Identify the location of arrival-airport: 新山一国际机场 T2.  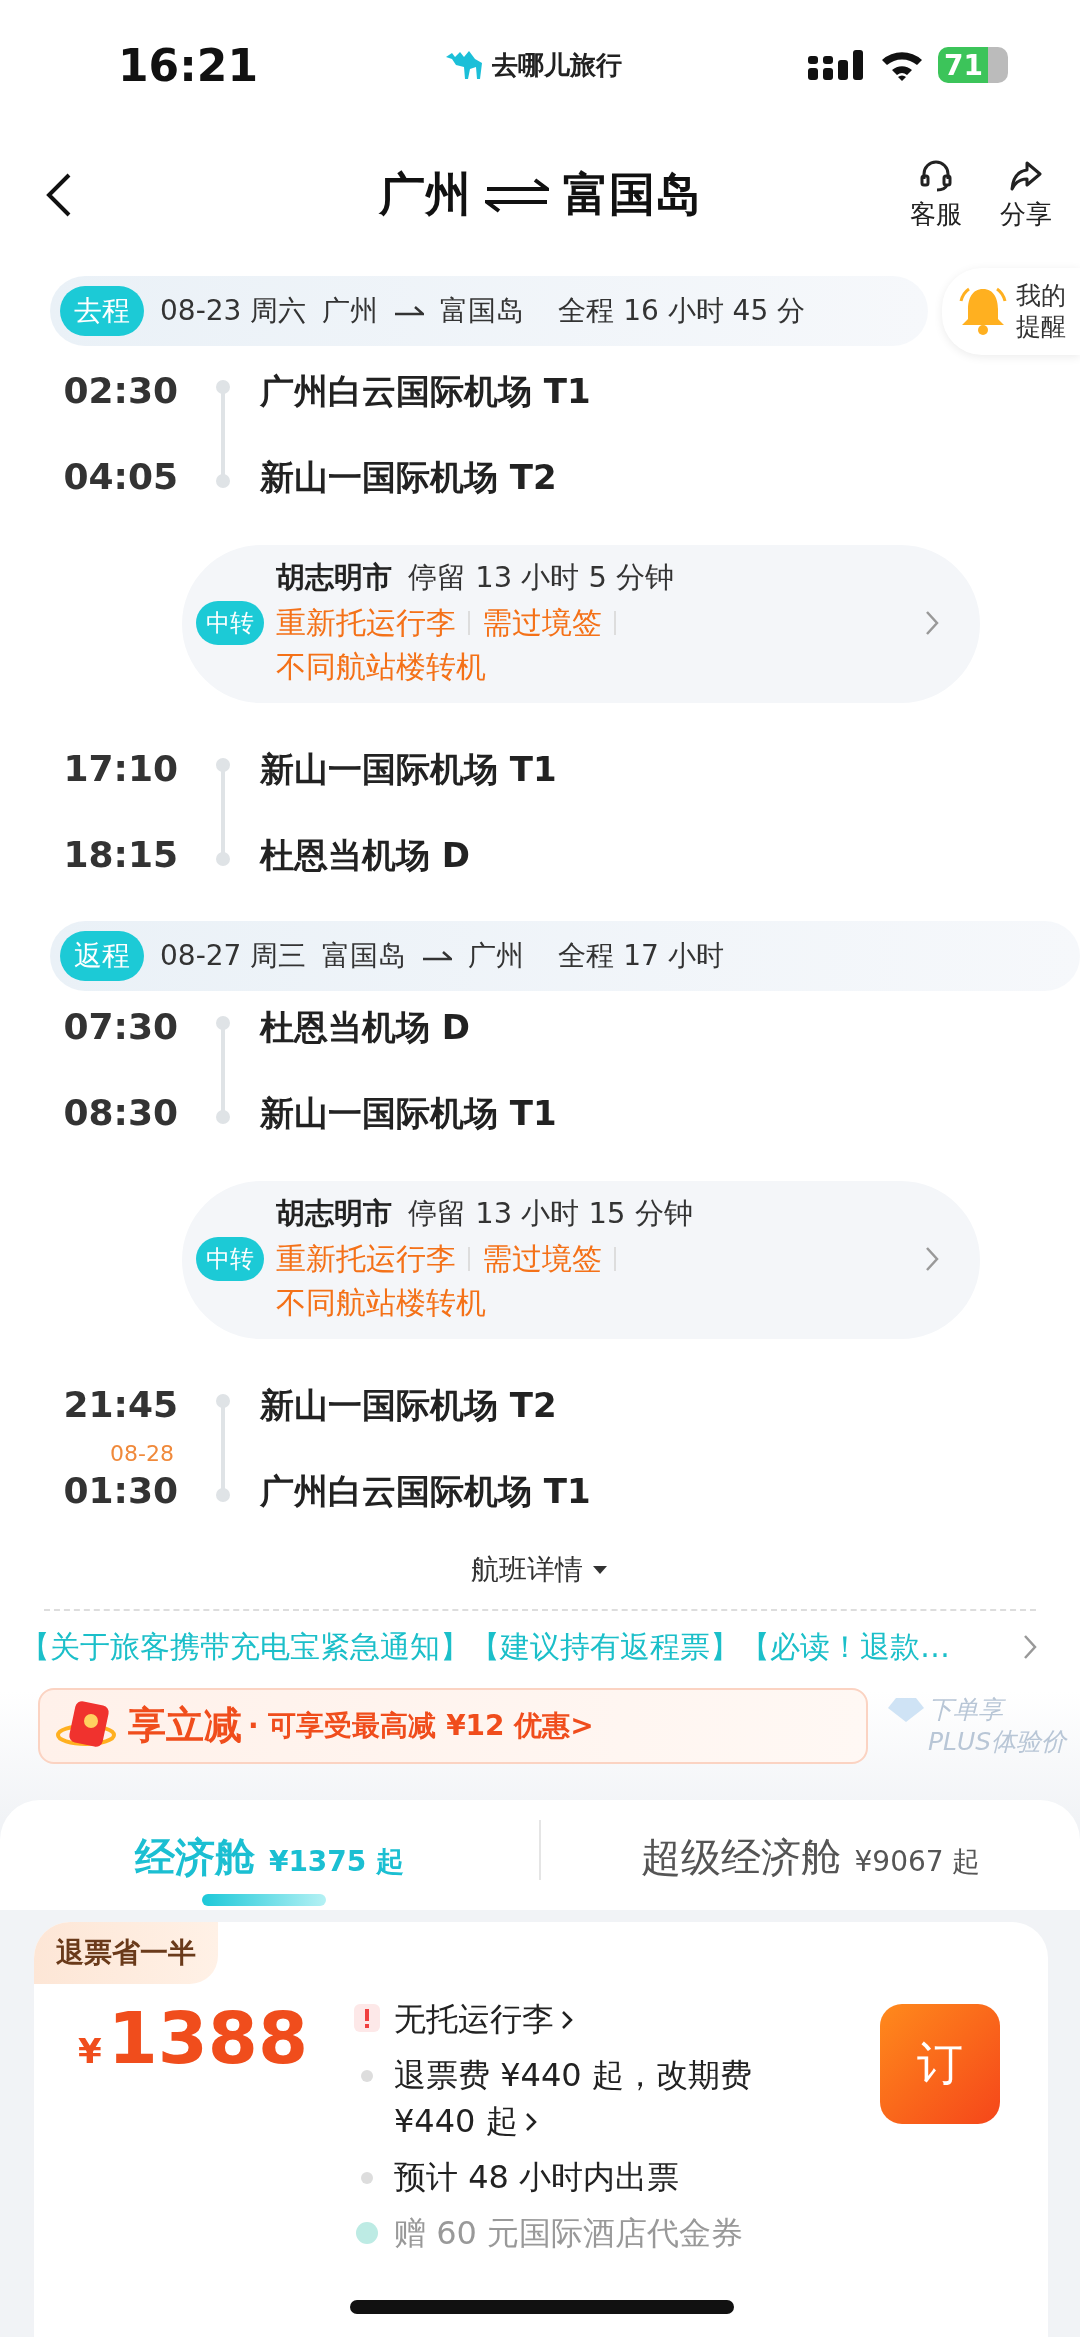
(409, 477).